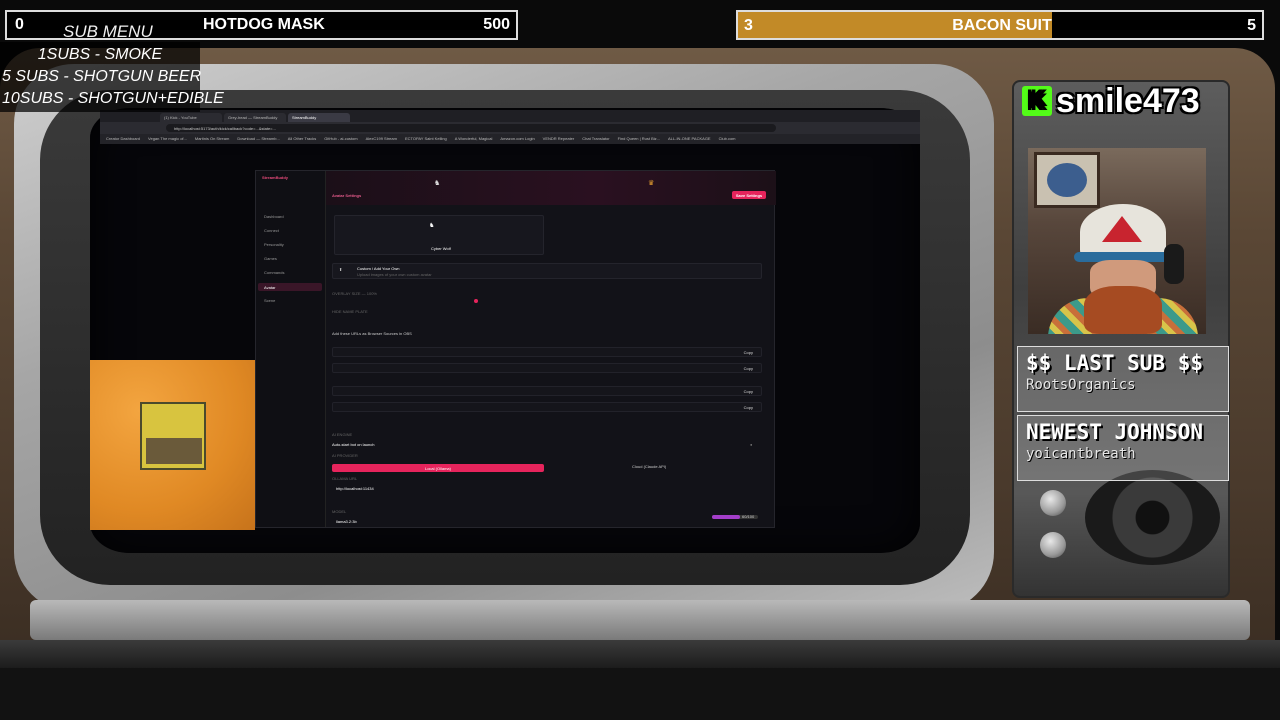  I want to click on provider-label: AI PROVIDER, so click(345, 455).